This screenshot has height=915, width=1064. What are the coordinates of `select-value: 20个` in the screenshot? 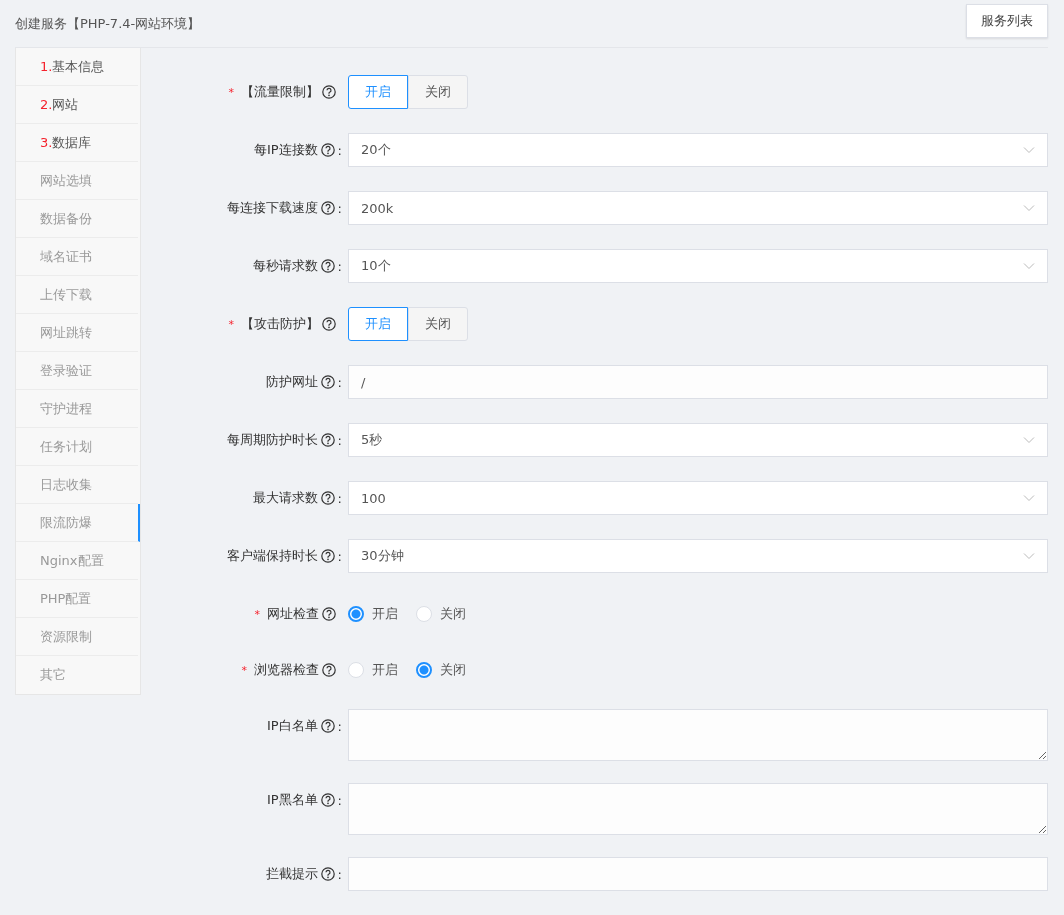 It's located at (376, 150).